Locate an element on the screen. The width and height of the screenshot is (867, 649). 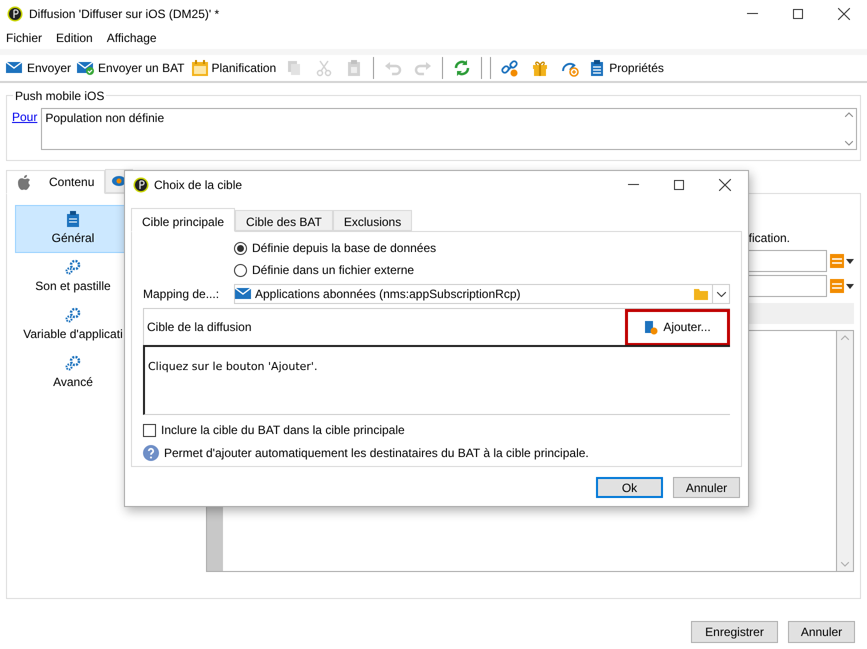
redo-icon is located at coordinates (423, 68).